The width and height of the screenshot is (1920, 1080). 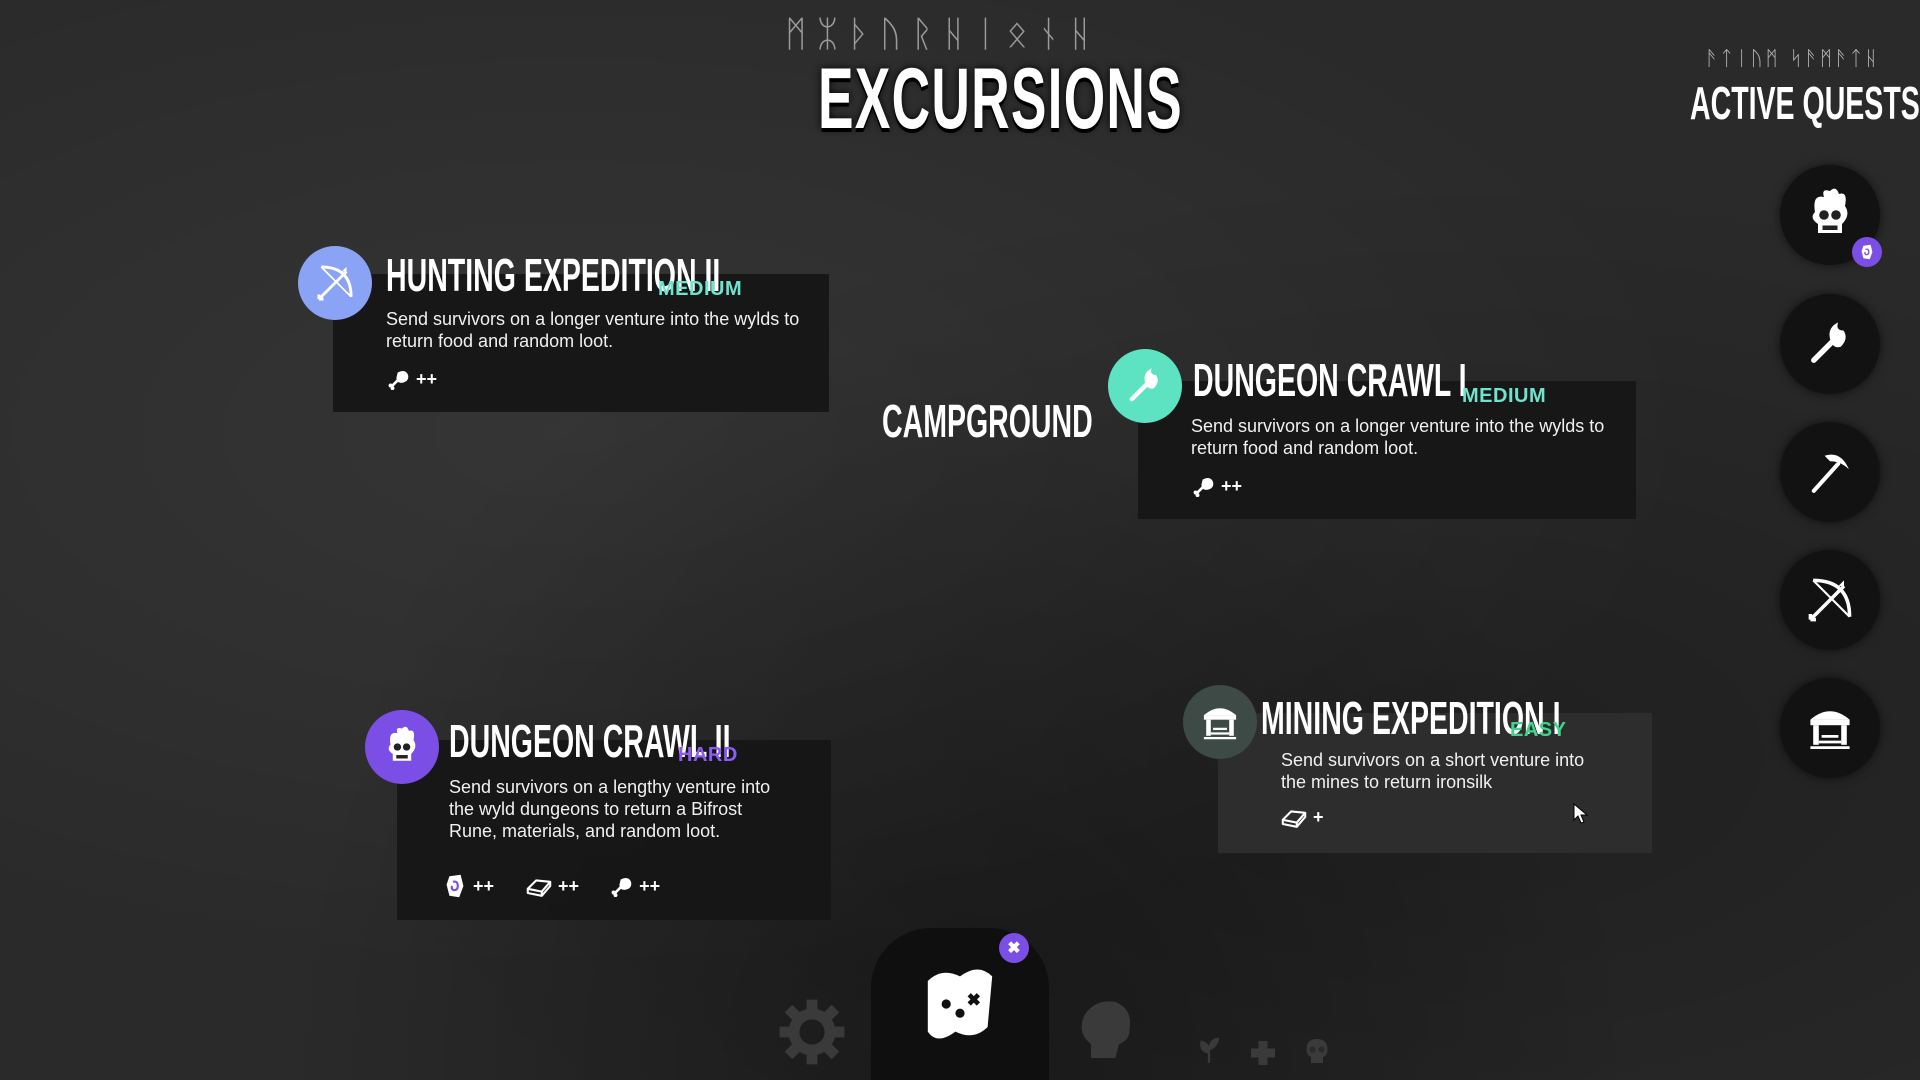 I want to click on gear-icon, so click(x=812, y=1032).